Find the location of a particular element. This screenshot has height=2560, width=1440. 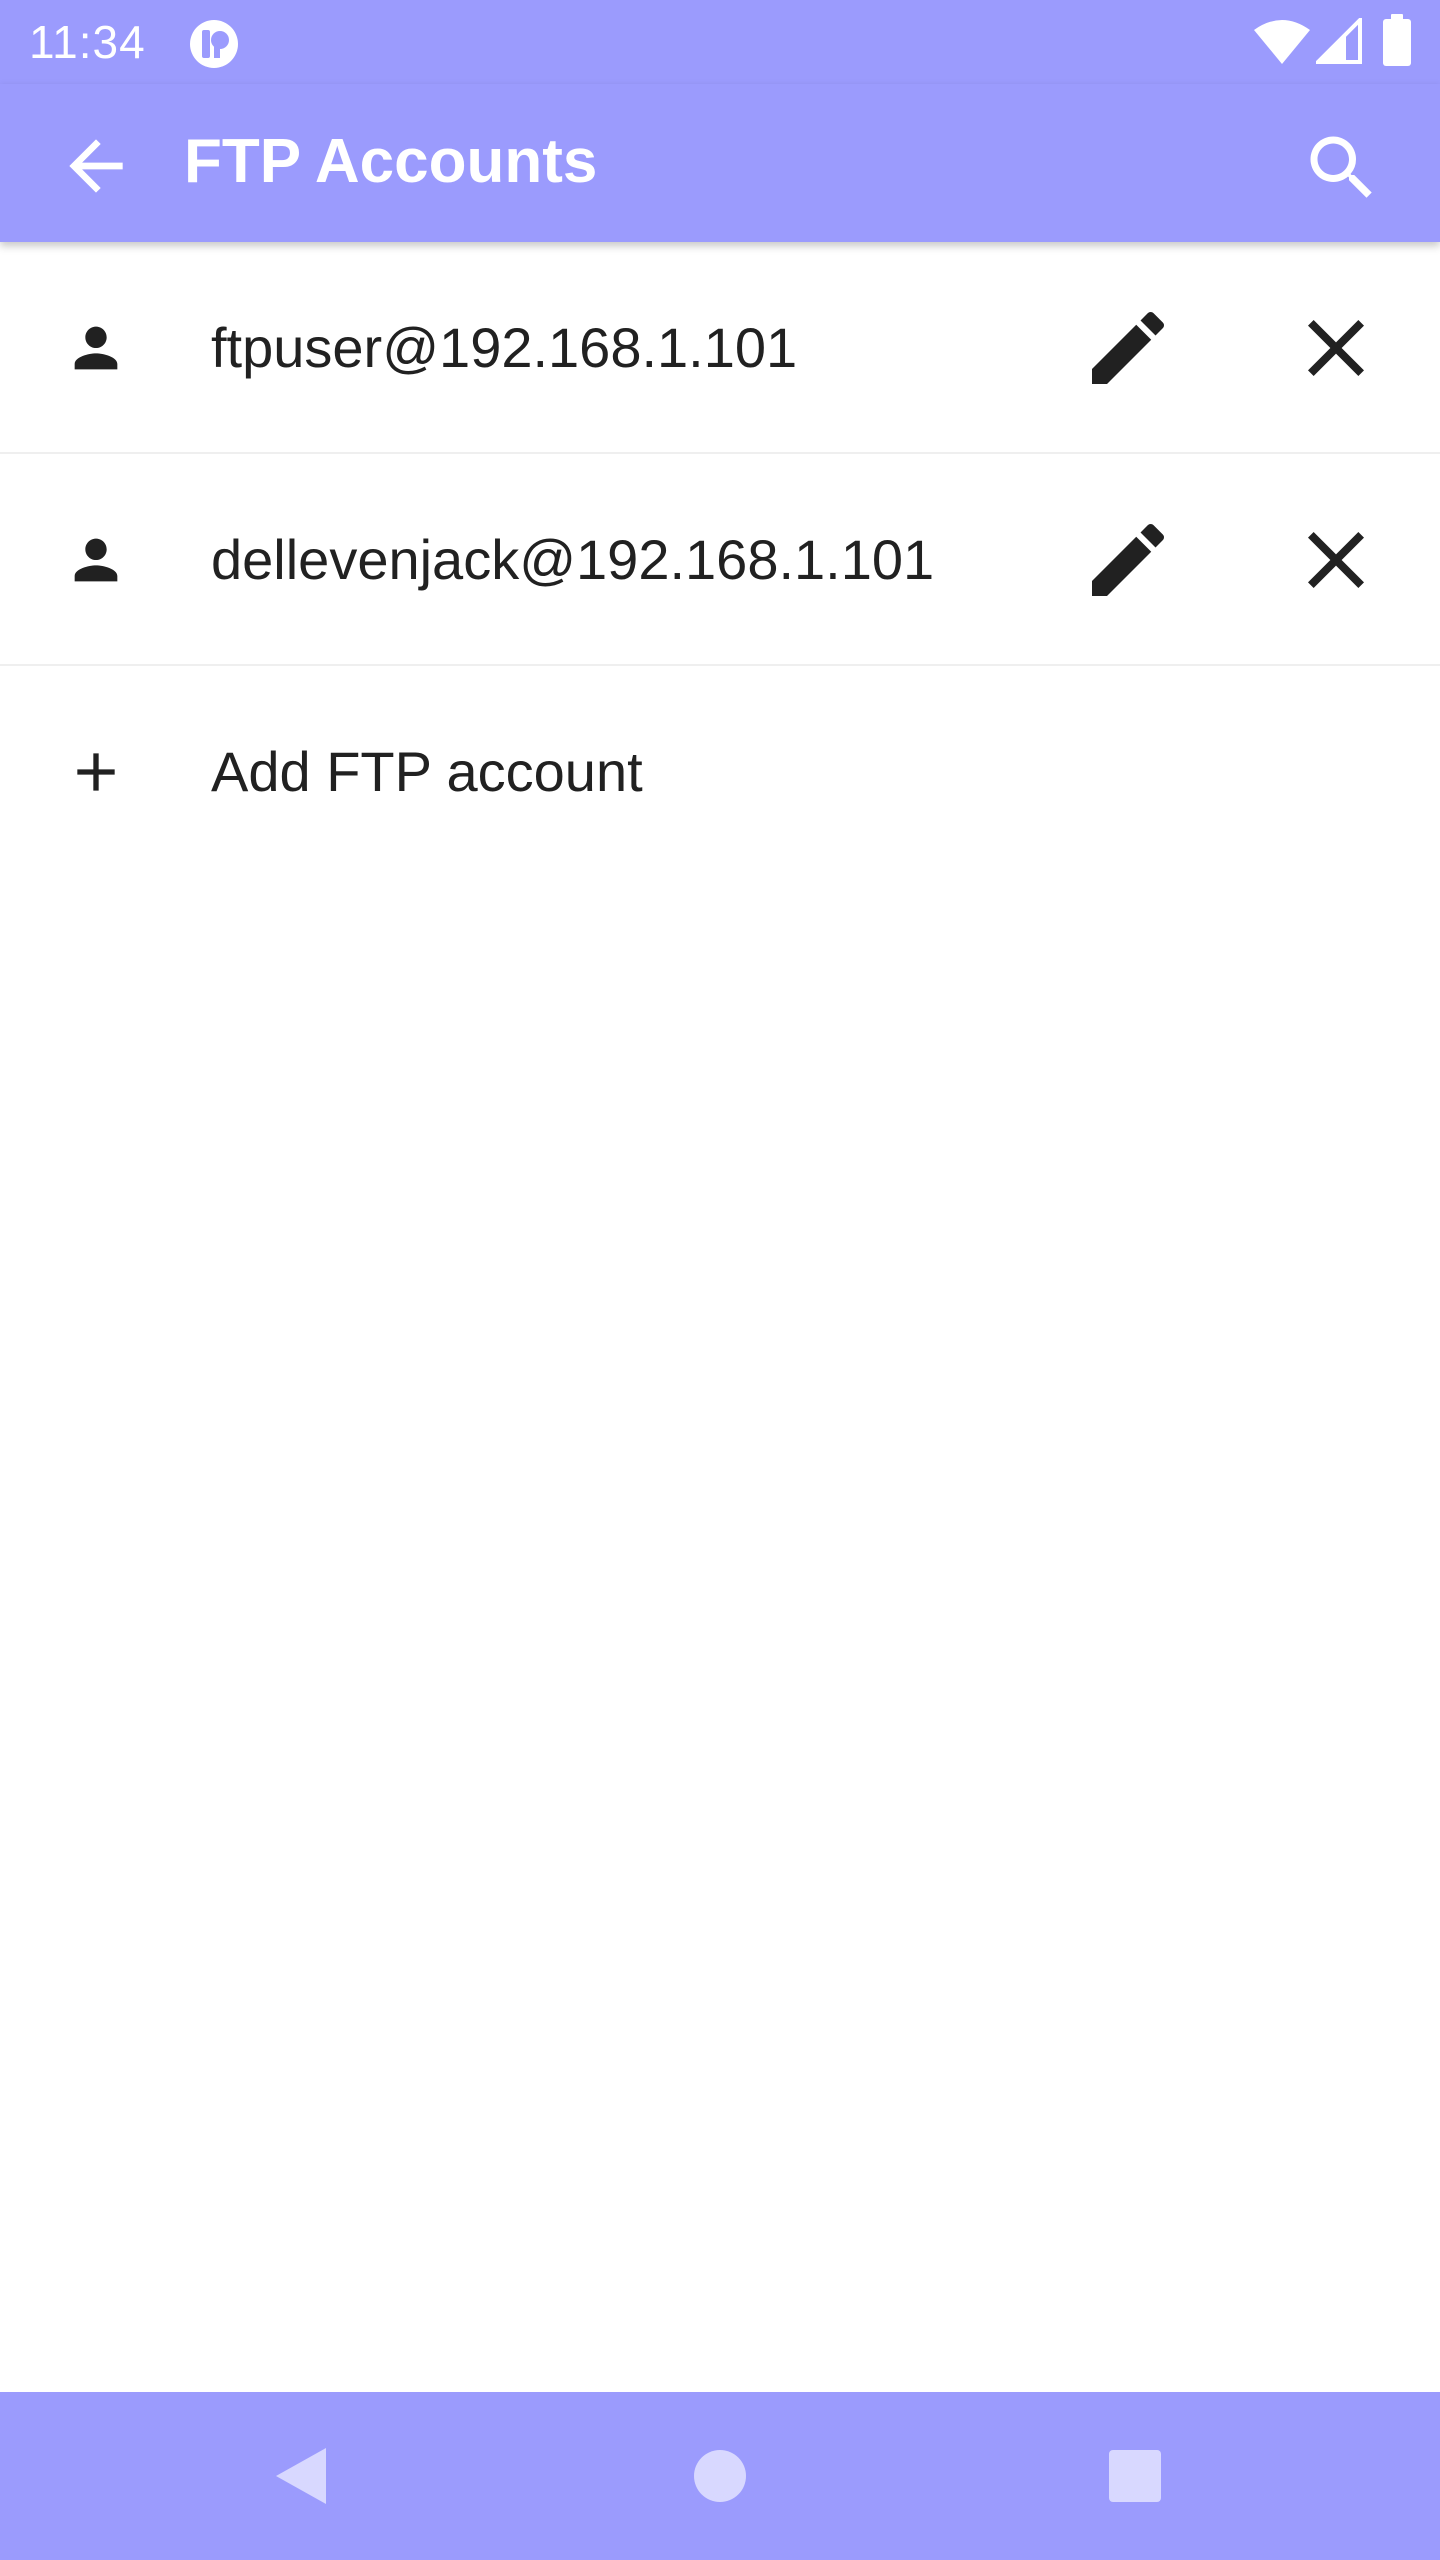

search-icon is located at coordinates (1342, 168).